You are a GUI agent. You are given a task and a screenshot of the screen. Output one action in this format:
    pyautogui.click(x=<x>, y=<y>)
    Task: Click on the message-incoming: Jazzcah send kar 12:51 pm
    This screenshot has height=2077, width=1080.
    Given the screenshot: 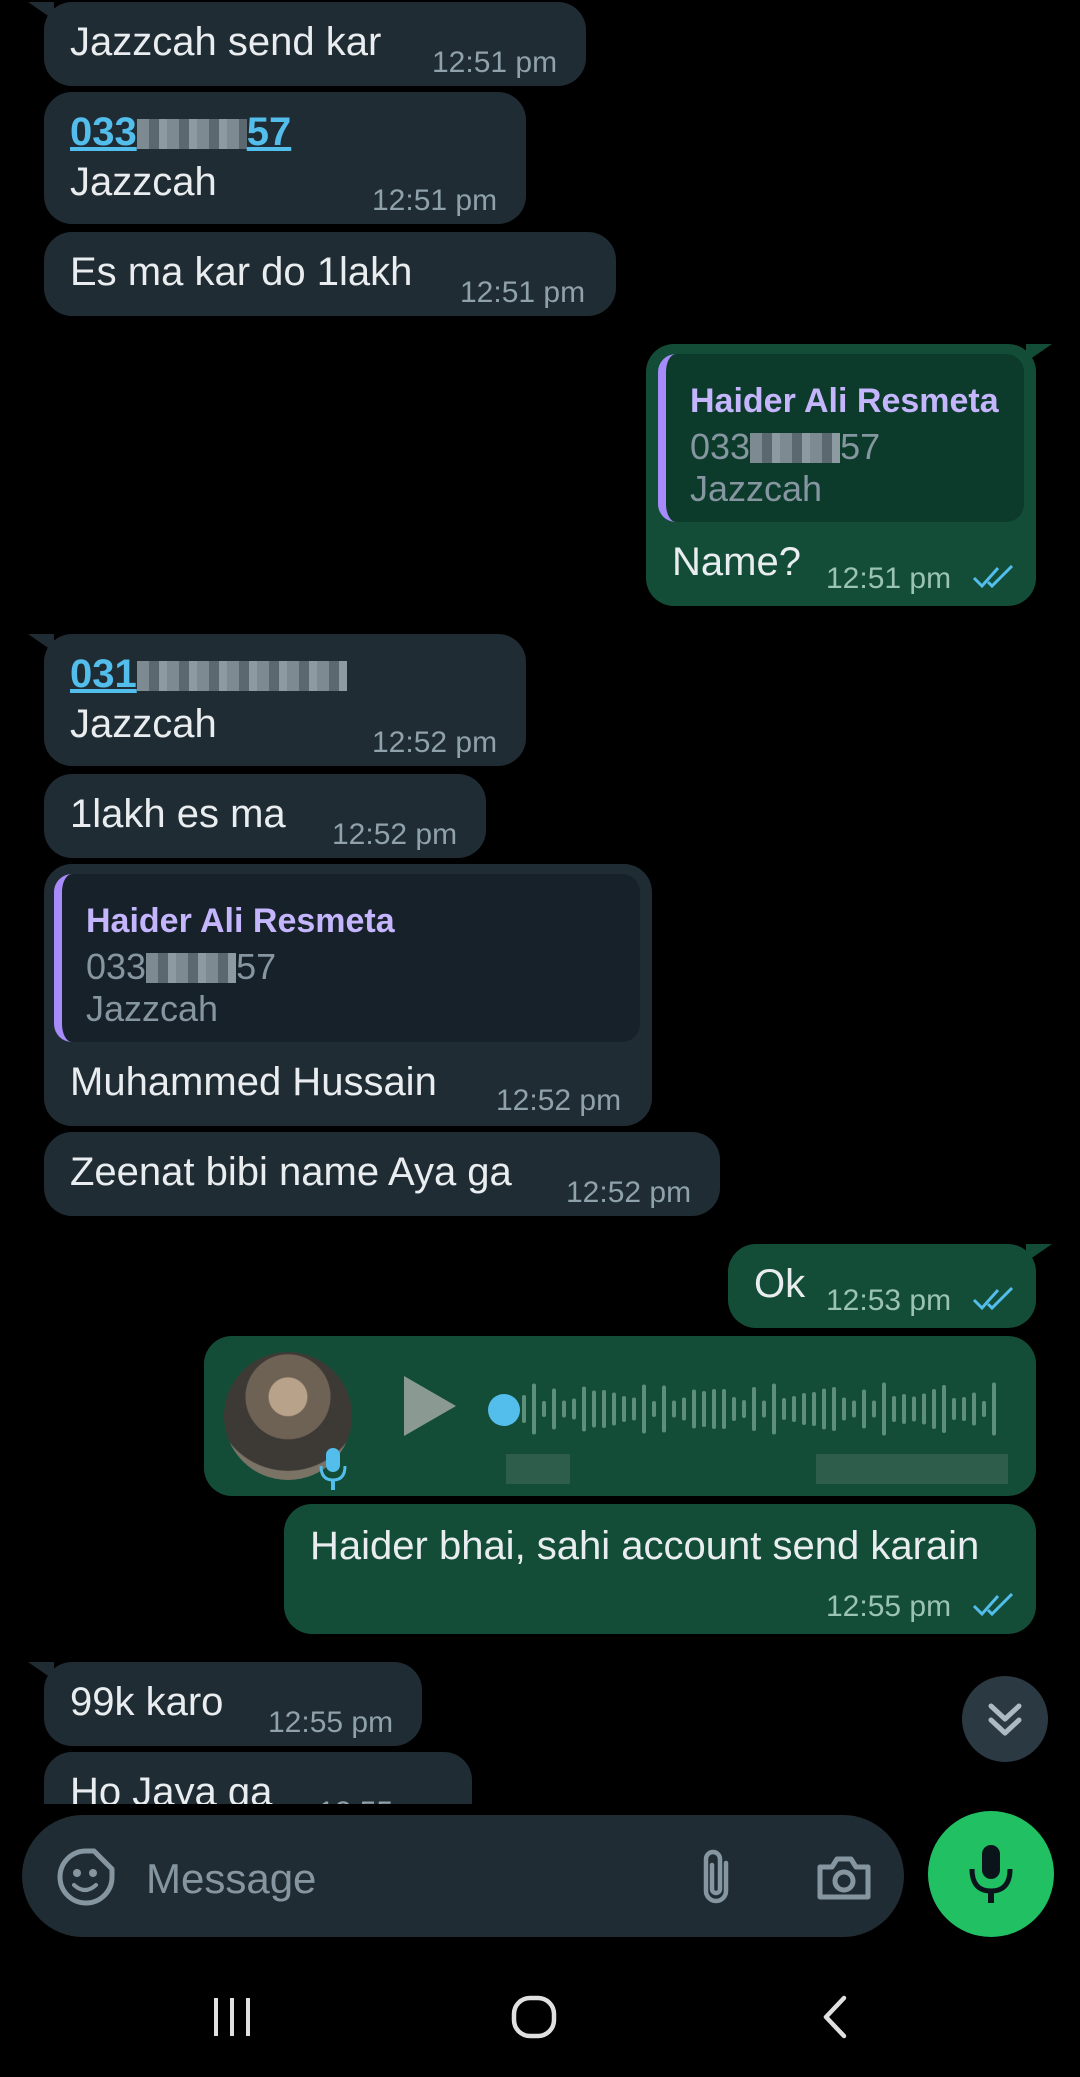 What is the action you would take?
    pyautogui.click(x=307, y=44)
    